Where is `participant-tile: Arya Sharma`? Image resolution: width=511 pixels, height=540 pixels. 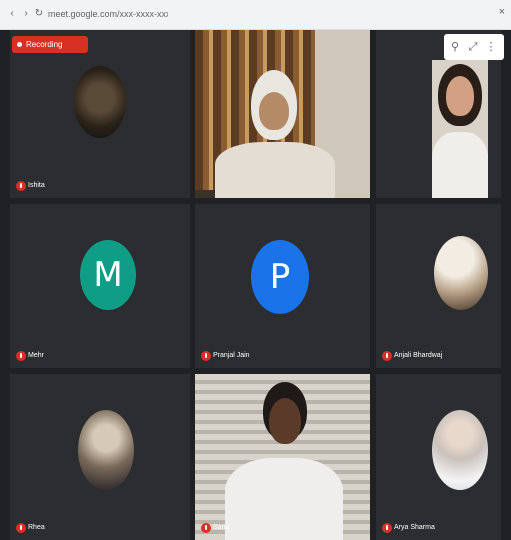 participant-tile: Arya Sharma is located at coordinates (438, 457).